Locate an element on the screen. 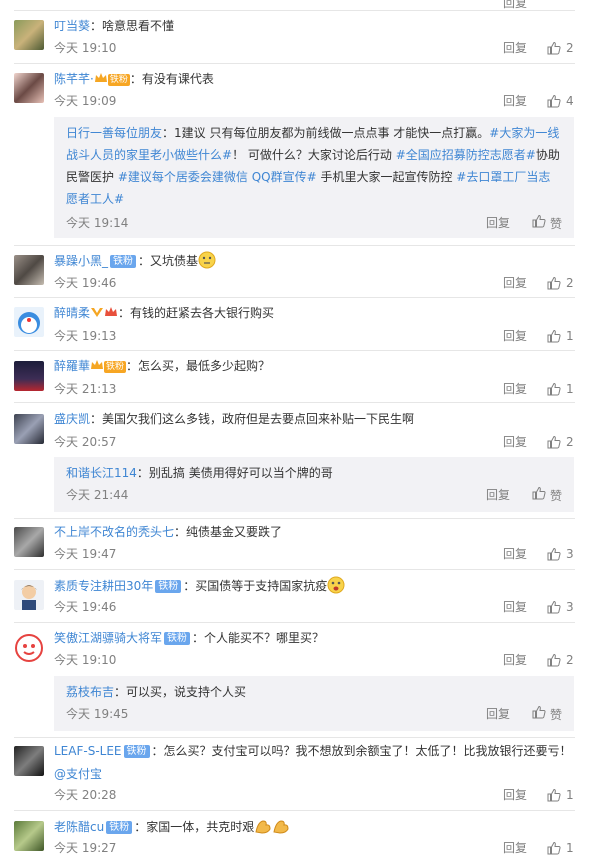 This screenshot has width=589, height=857. comment-username: 陈芊芊· is located at coordinates (74, 79).